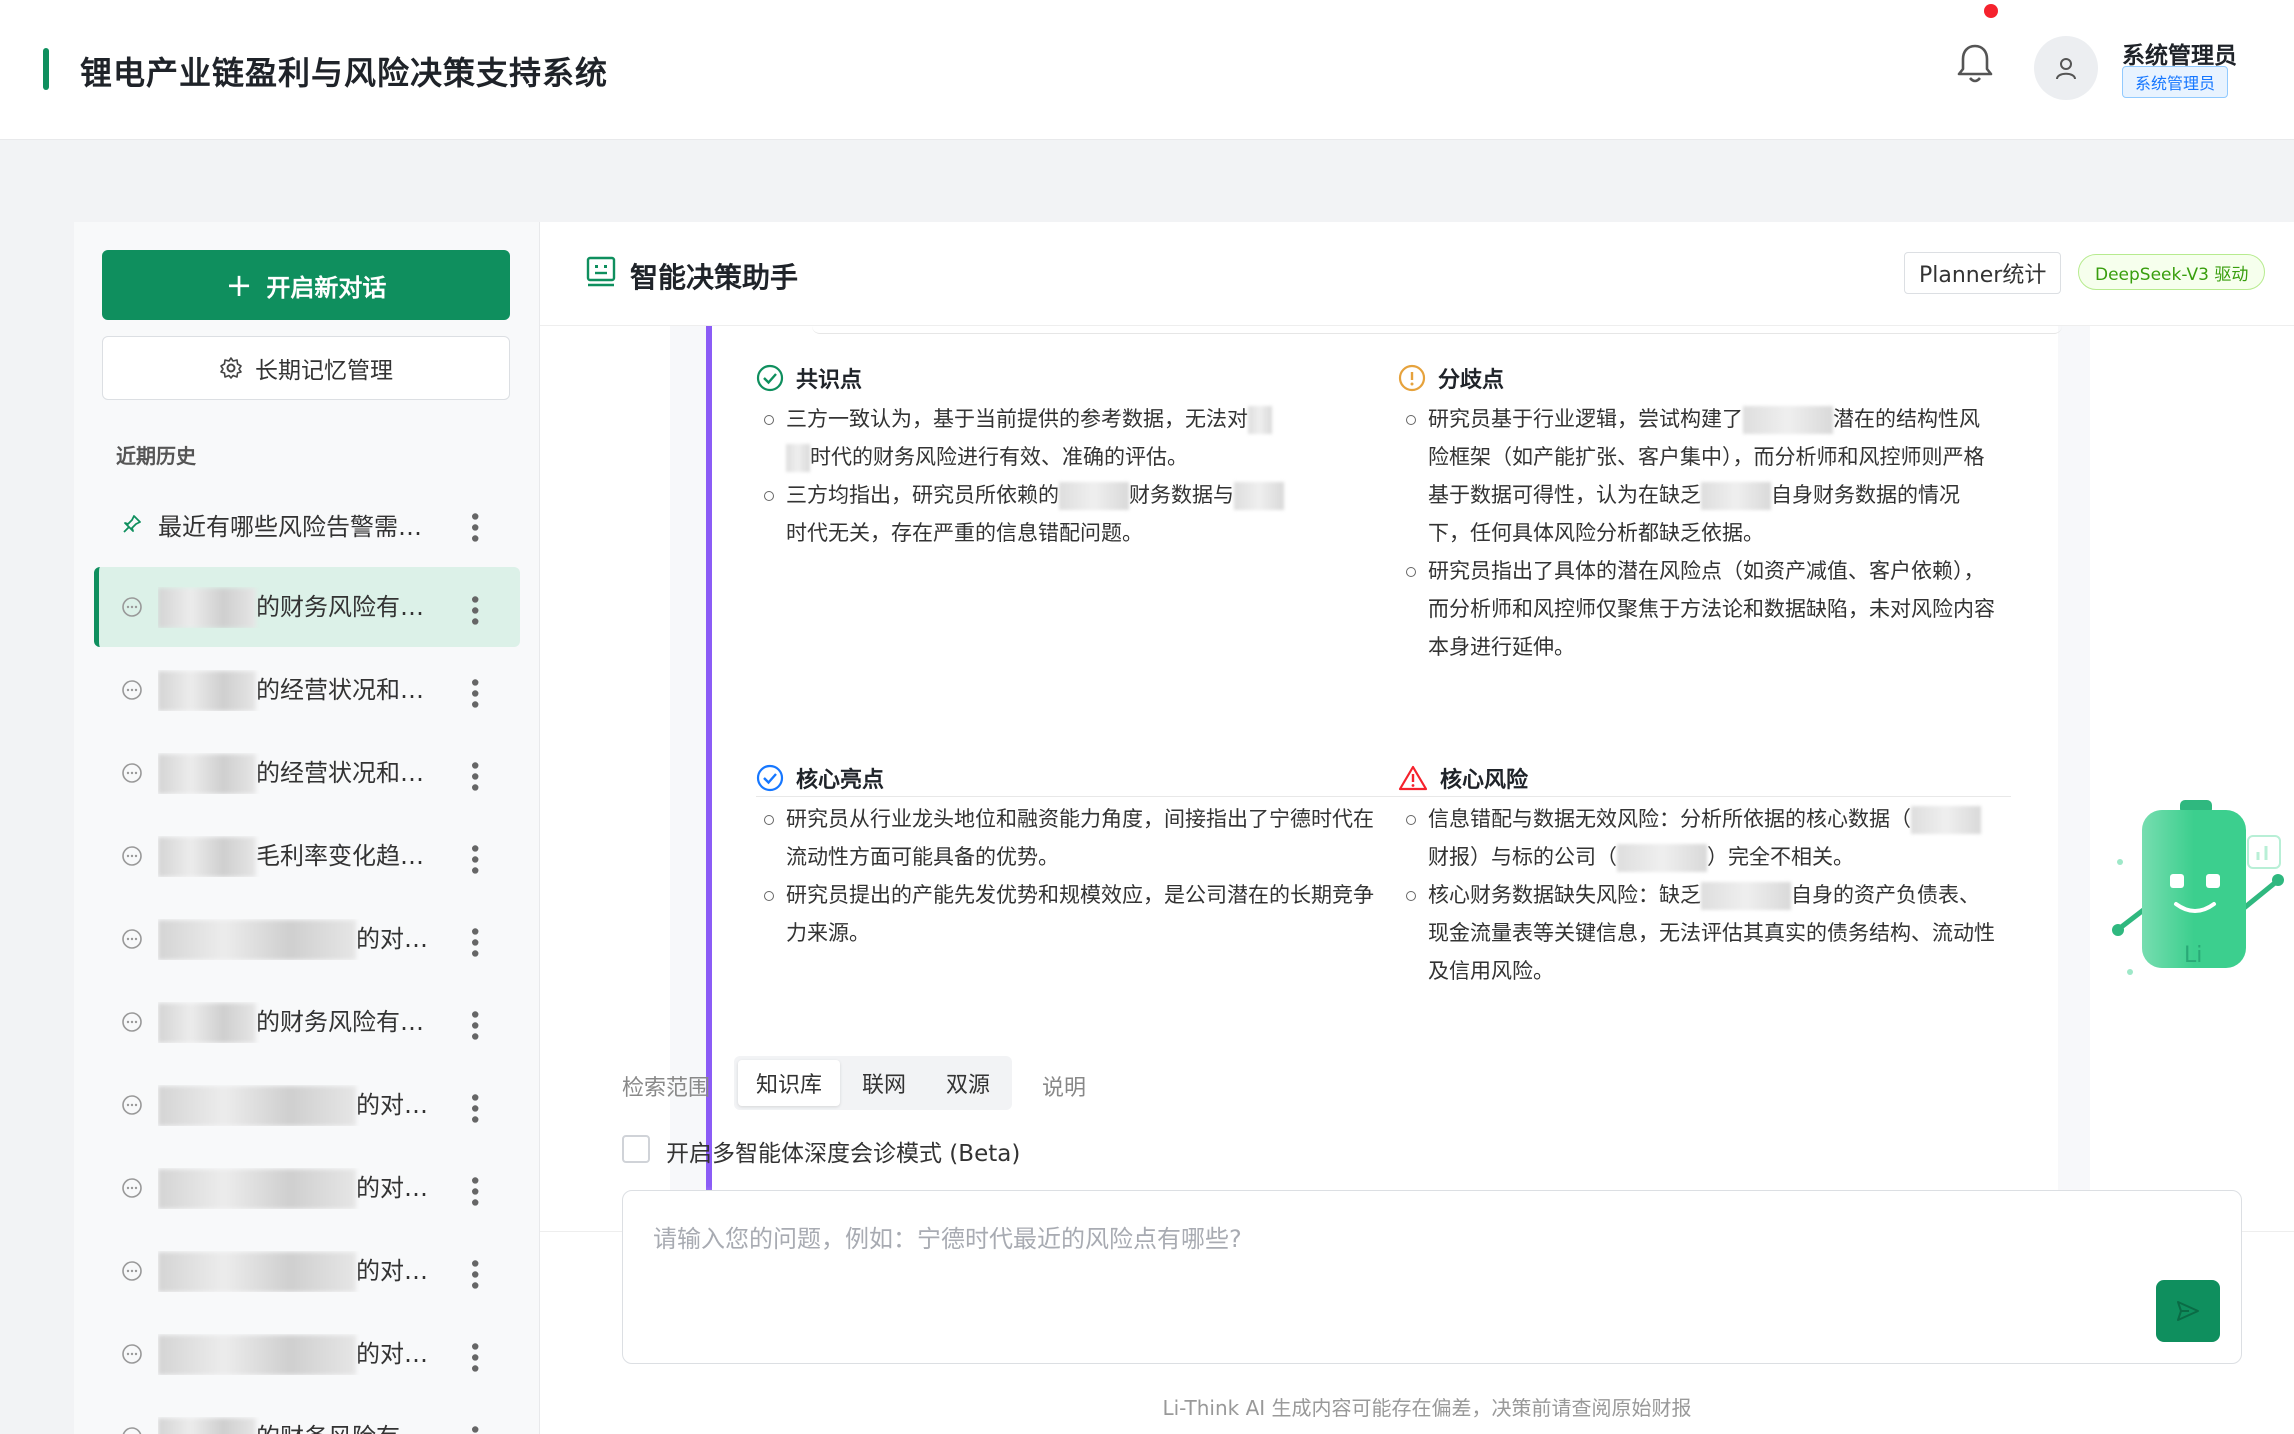 This screenshot has height=1434, width=2294. I want to click on new-chat-label: 开启新对话, so click(326, 287).